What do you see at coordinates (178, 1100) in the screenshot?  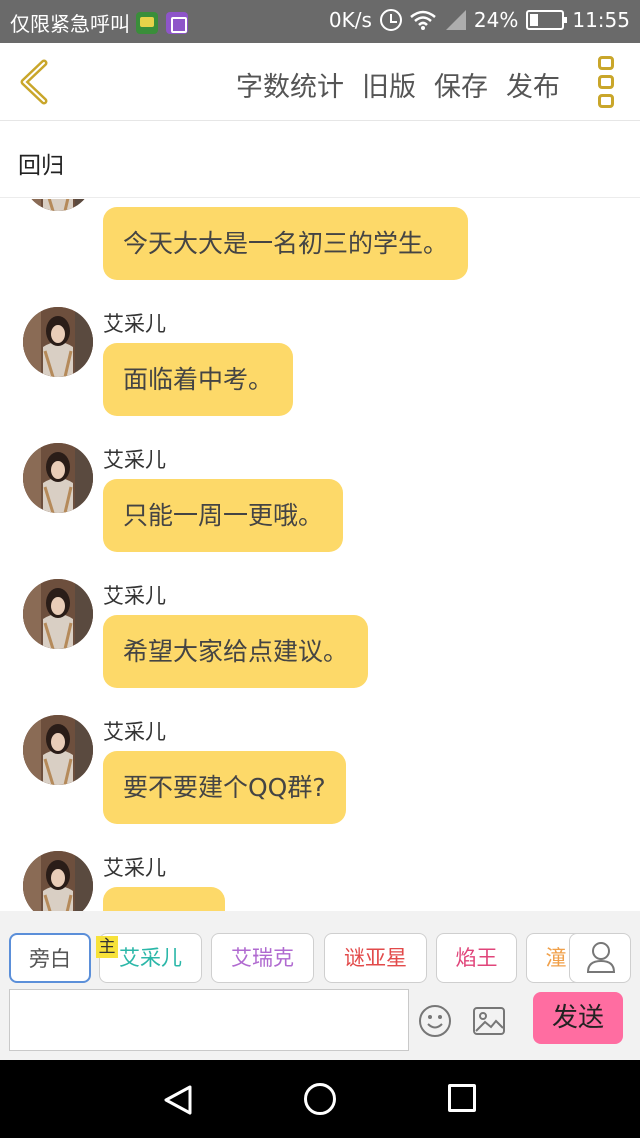 I see `nav-back-icon` at bounding box center [178, 1100].